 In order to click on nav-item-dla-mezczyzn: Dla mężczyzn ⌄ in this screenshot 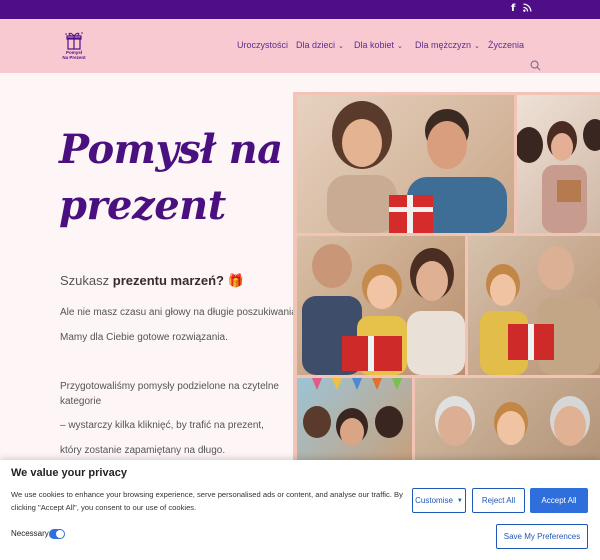, I will do `click(447, 45)`.